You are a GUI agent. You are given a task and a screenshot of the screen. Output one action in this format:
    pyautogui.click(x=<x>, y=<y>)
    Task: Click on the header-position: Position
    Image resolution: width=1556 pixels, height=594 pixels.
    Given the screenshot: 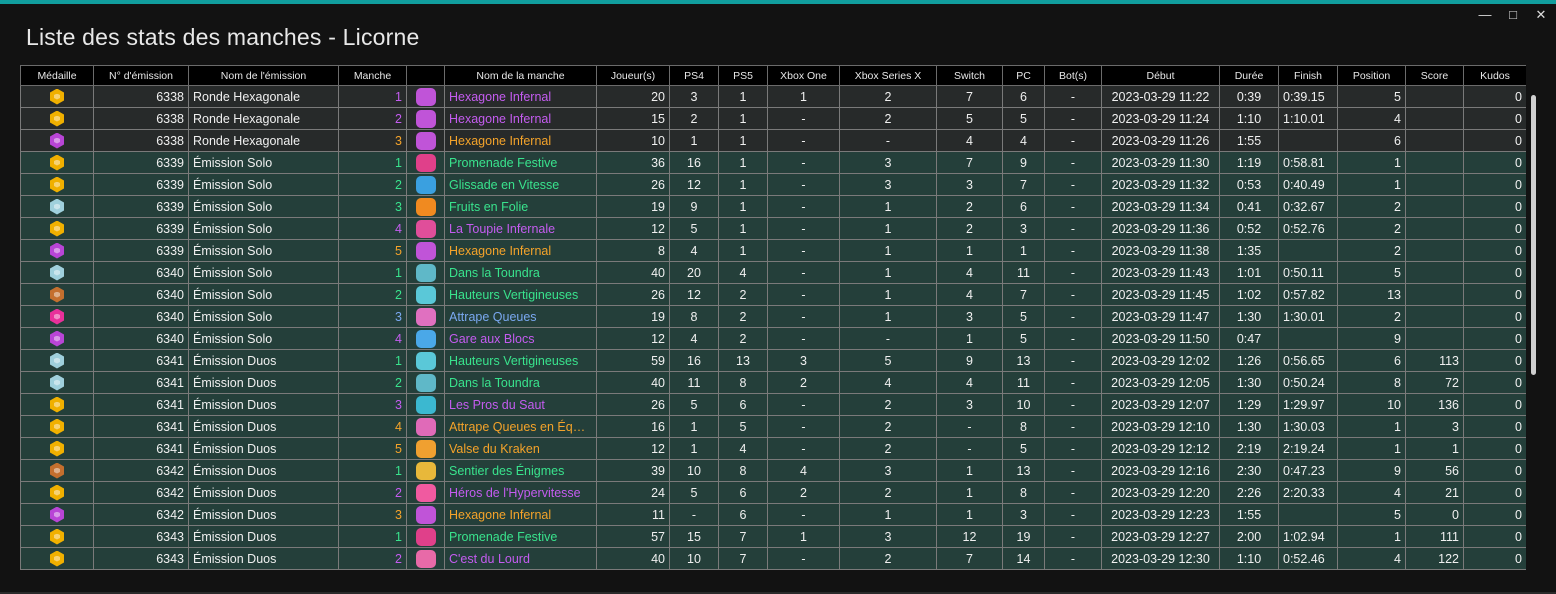 What is the action you would take?
    pyautogui.click(x=1371, y=75)
    